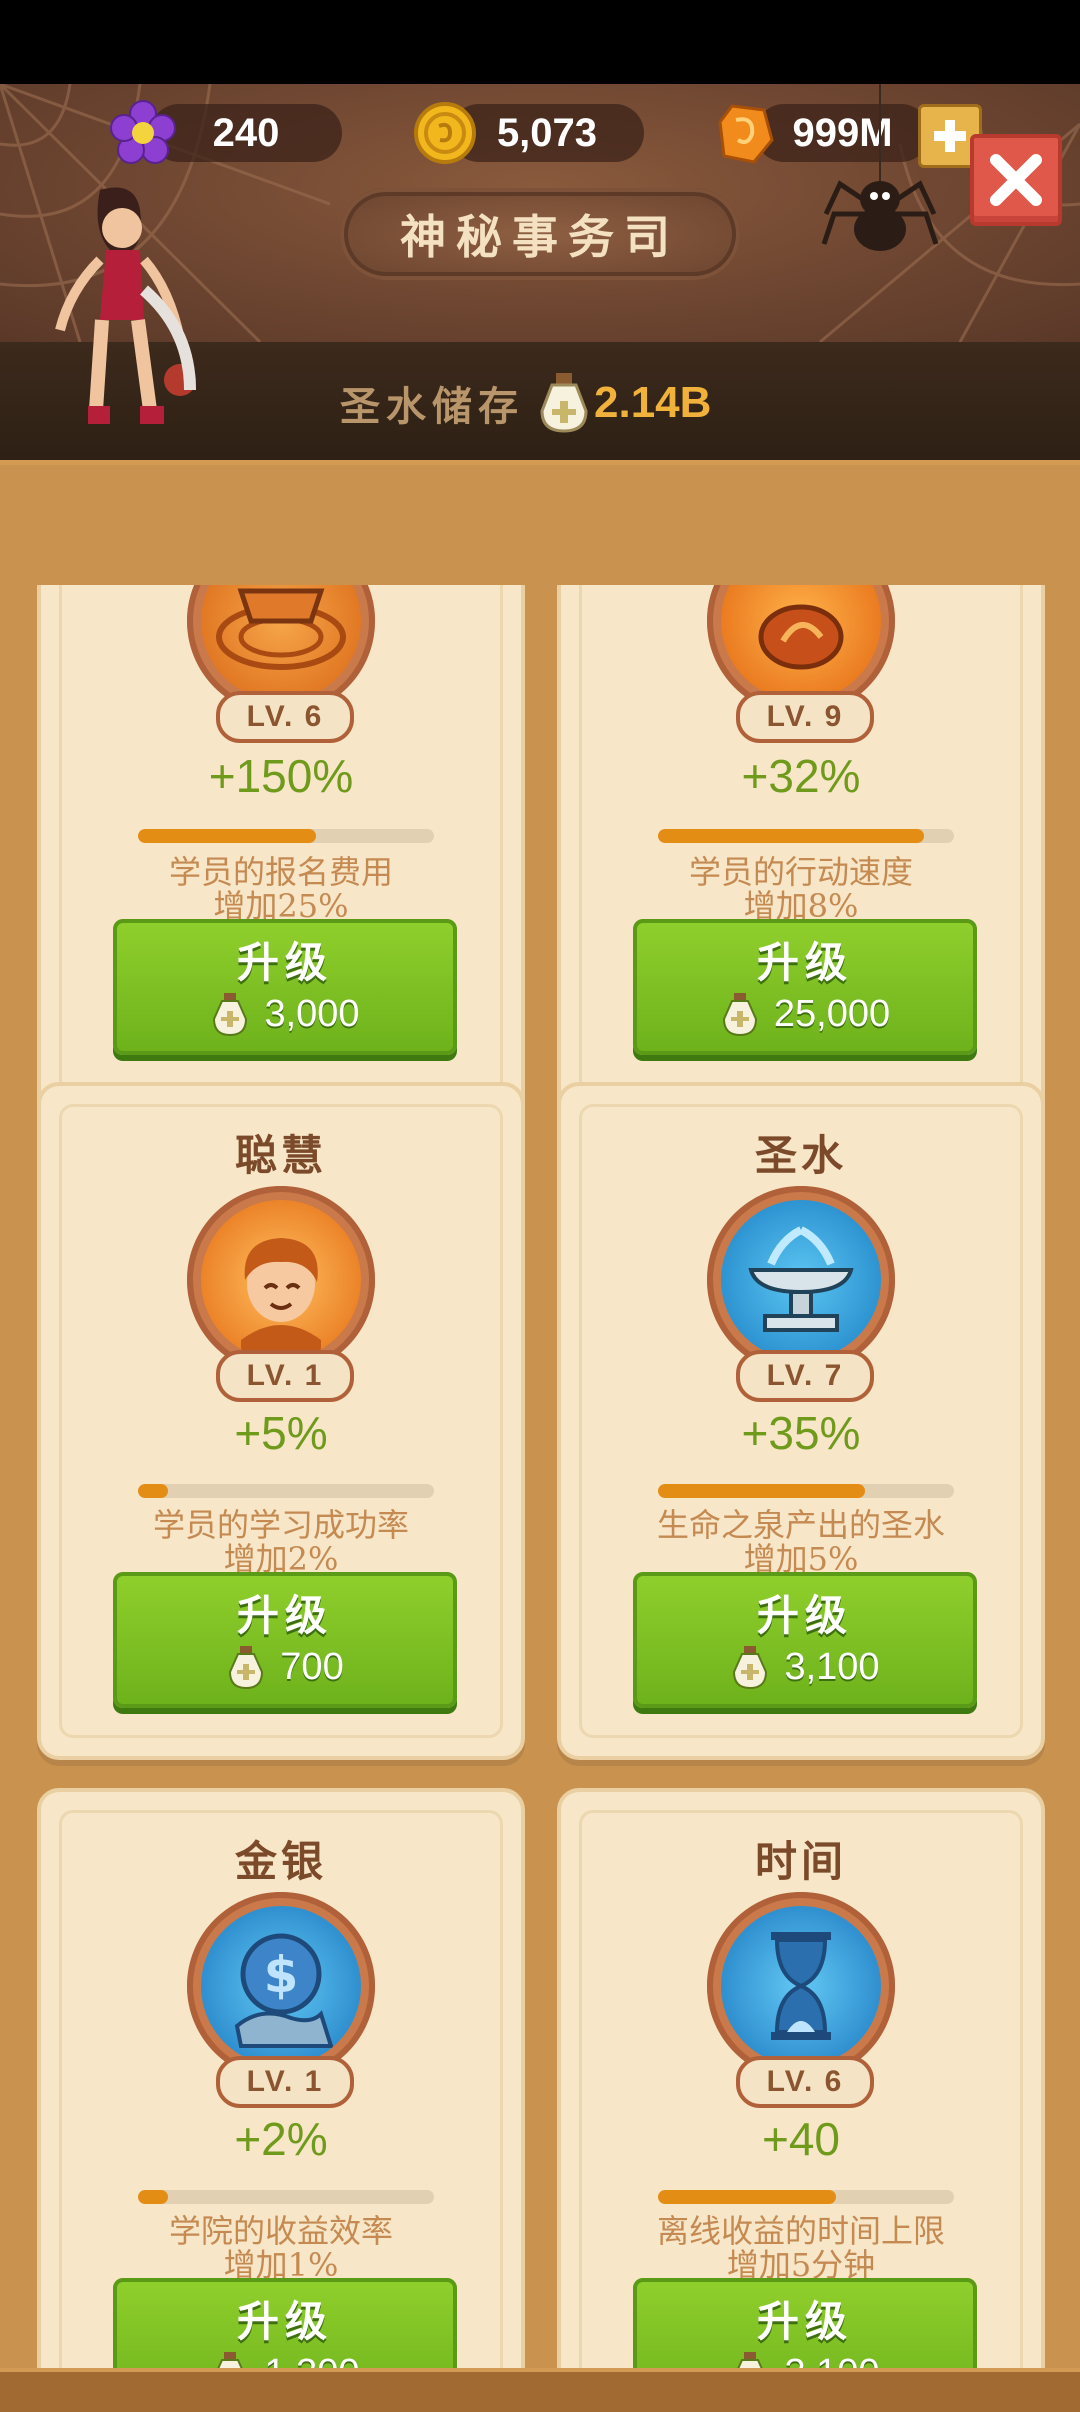 The width and height of the screenshot is (1080, 2412). I want to click on page-title: 神秘事务司, so click(540, 234).